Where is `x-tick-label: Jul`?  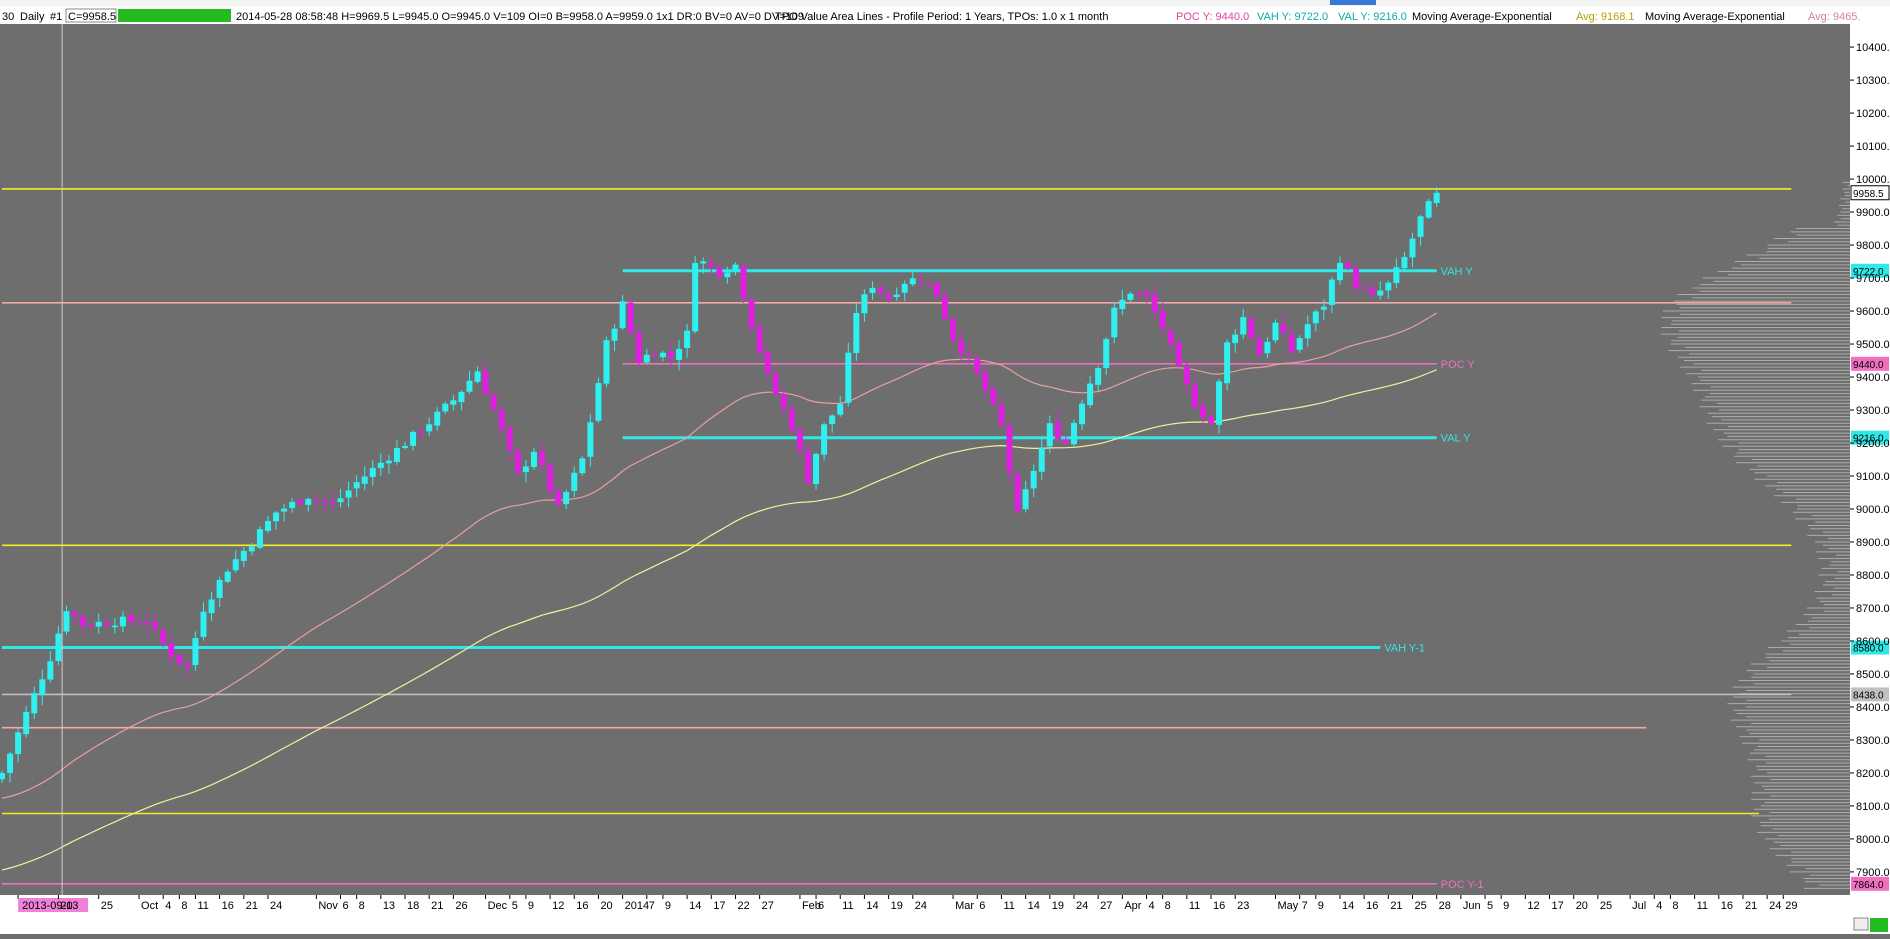 x-tick-label: Jul is located at coordinates (1639, 906).